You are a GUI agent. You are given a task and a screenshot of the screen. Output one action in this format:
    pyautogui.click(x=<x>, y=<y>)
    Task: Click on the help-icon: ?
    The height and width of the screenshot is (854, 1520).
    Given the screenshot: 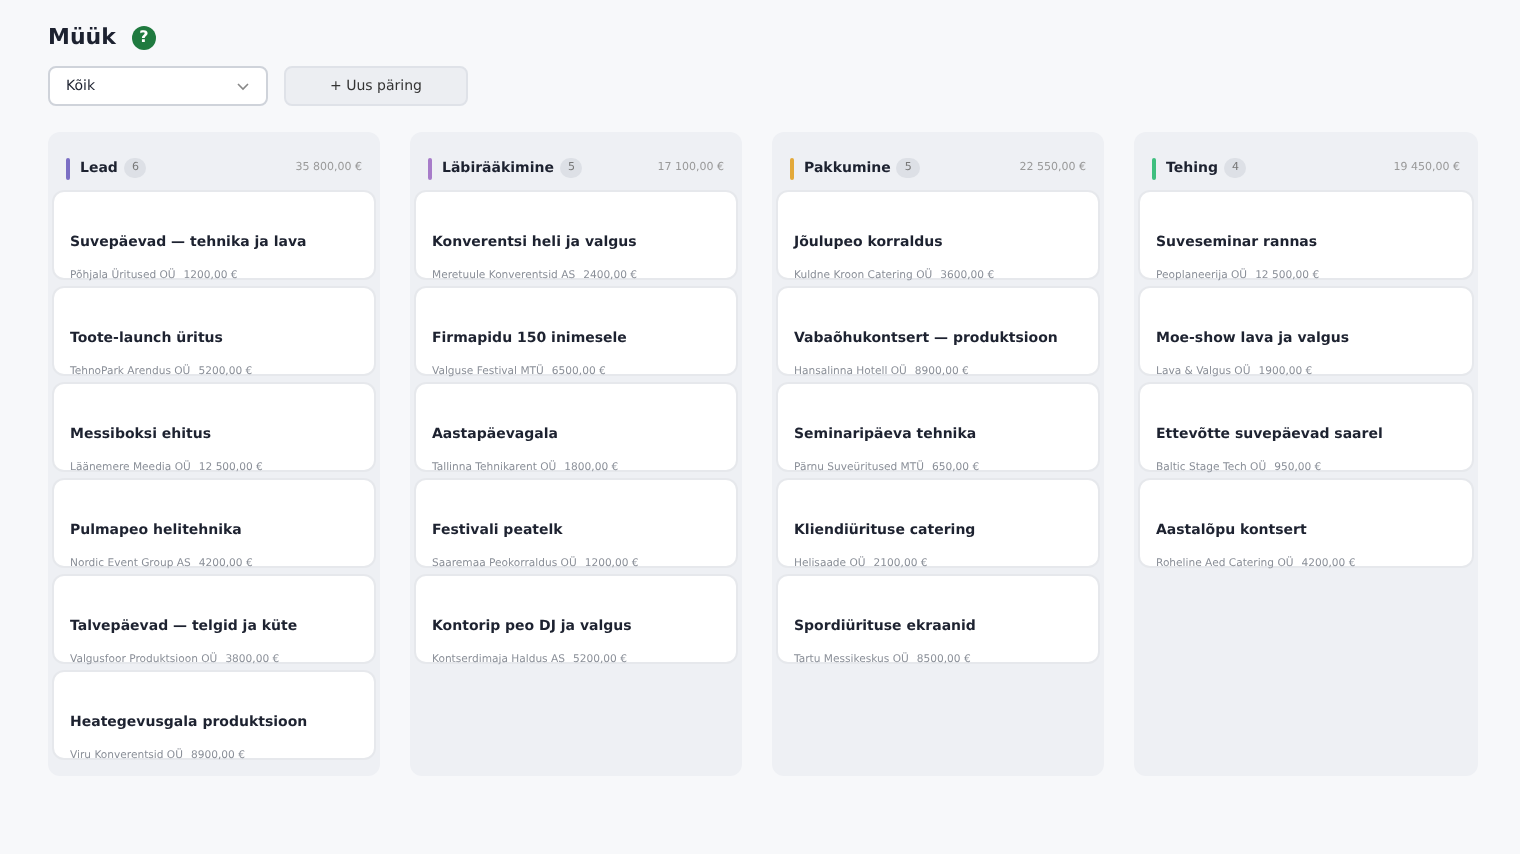 What is the action you would take?
    pyautogui.click(x=143, y=37)
    